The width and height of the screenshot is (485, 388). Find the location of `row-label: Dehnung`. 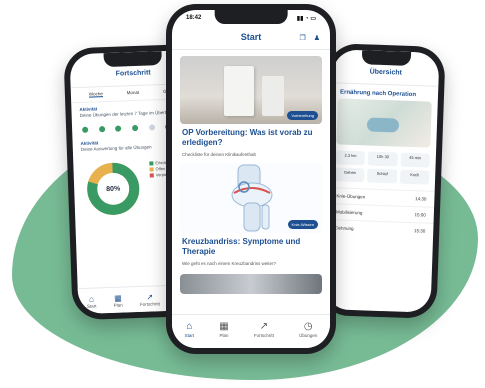

row-label: Dehnung is located at coordinates (344, 228).